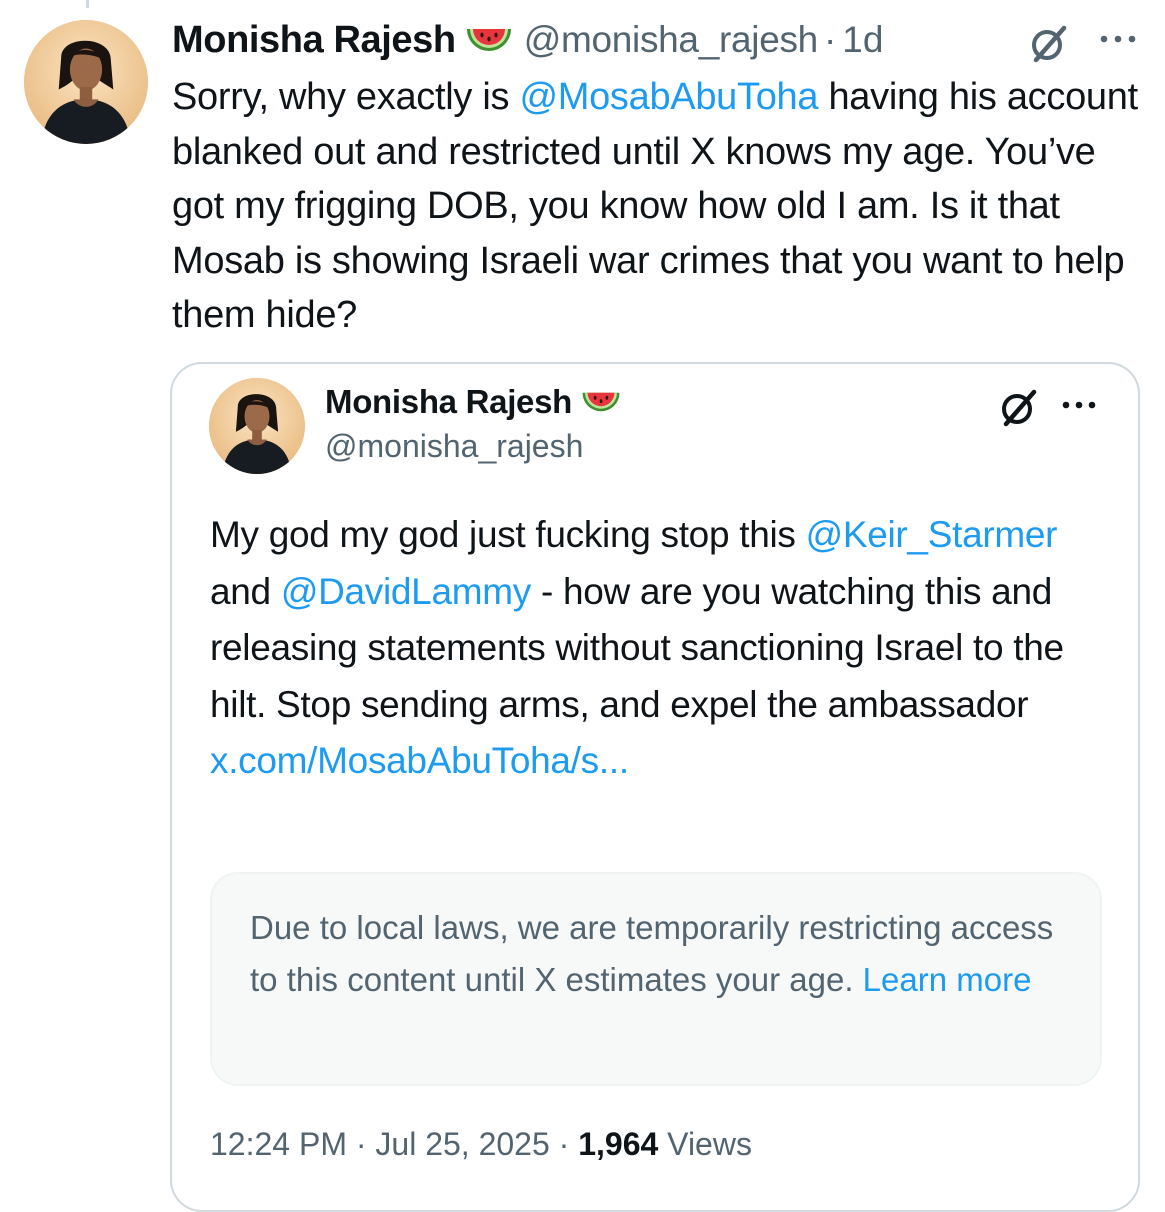 Image resolution: width=1165 pixels, height=1212 pixels. I want to click on author-avatar, so click(86, 82).